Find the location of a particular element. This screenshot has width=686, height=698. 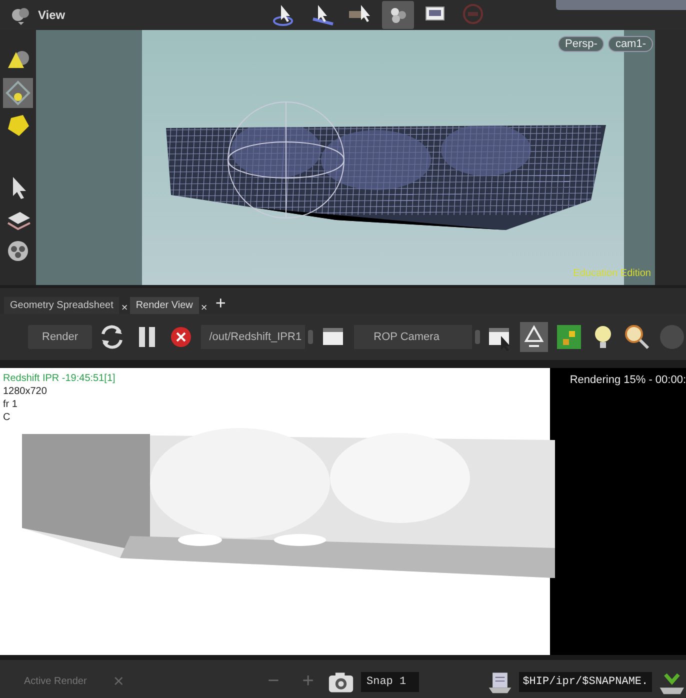

sphere-icon is located at coordinates (672, 337).